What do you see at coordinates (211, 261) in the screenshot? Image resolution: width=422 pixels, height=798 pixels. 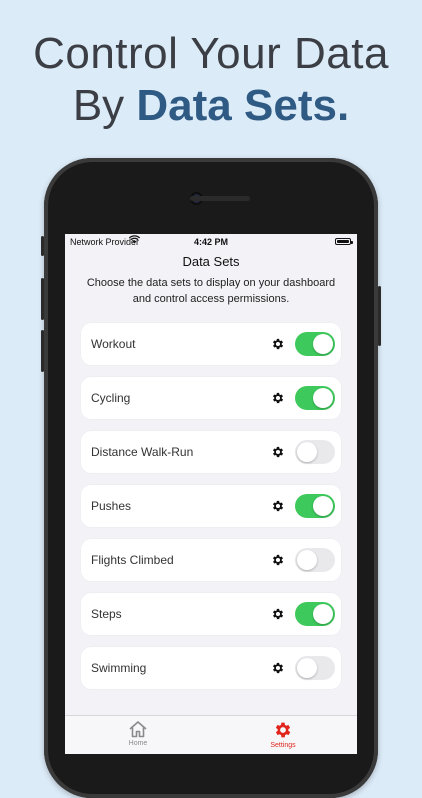 I see `page-title: Data Sets` at bounding box center [211, 261].